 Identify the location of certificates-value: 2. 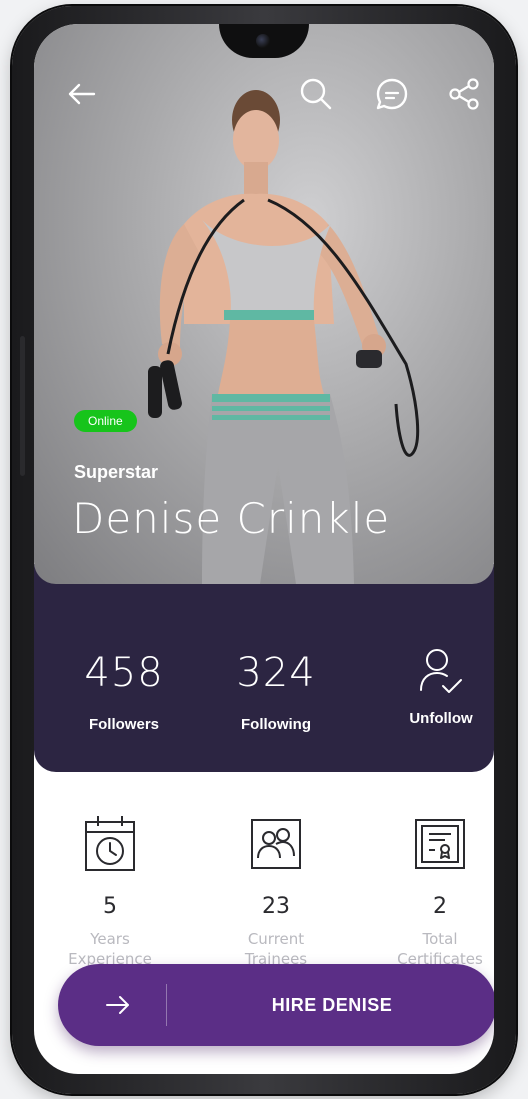
(440, 906).